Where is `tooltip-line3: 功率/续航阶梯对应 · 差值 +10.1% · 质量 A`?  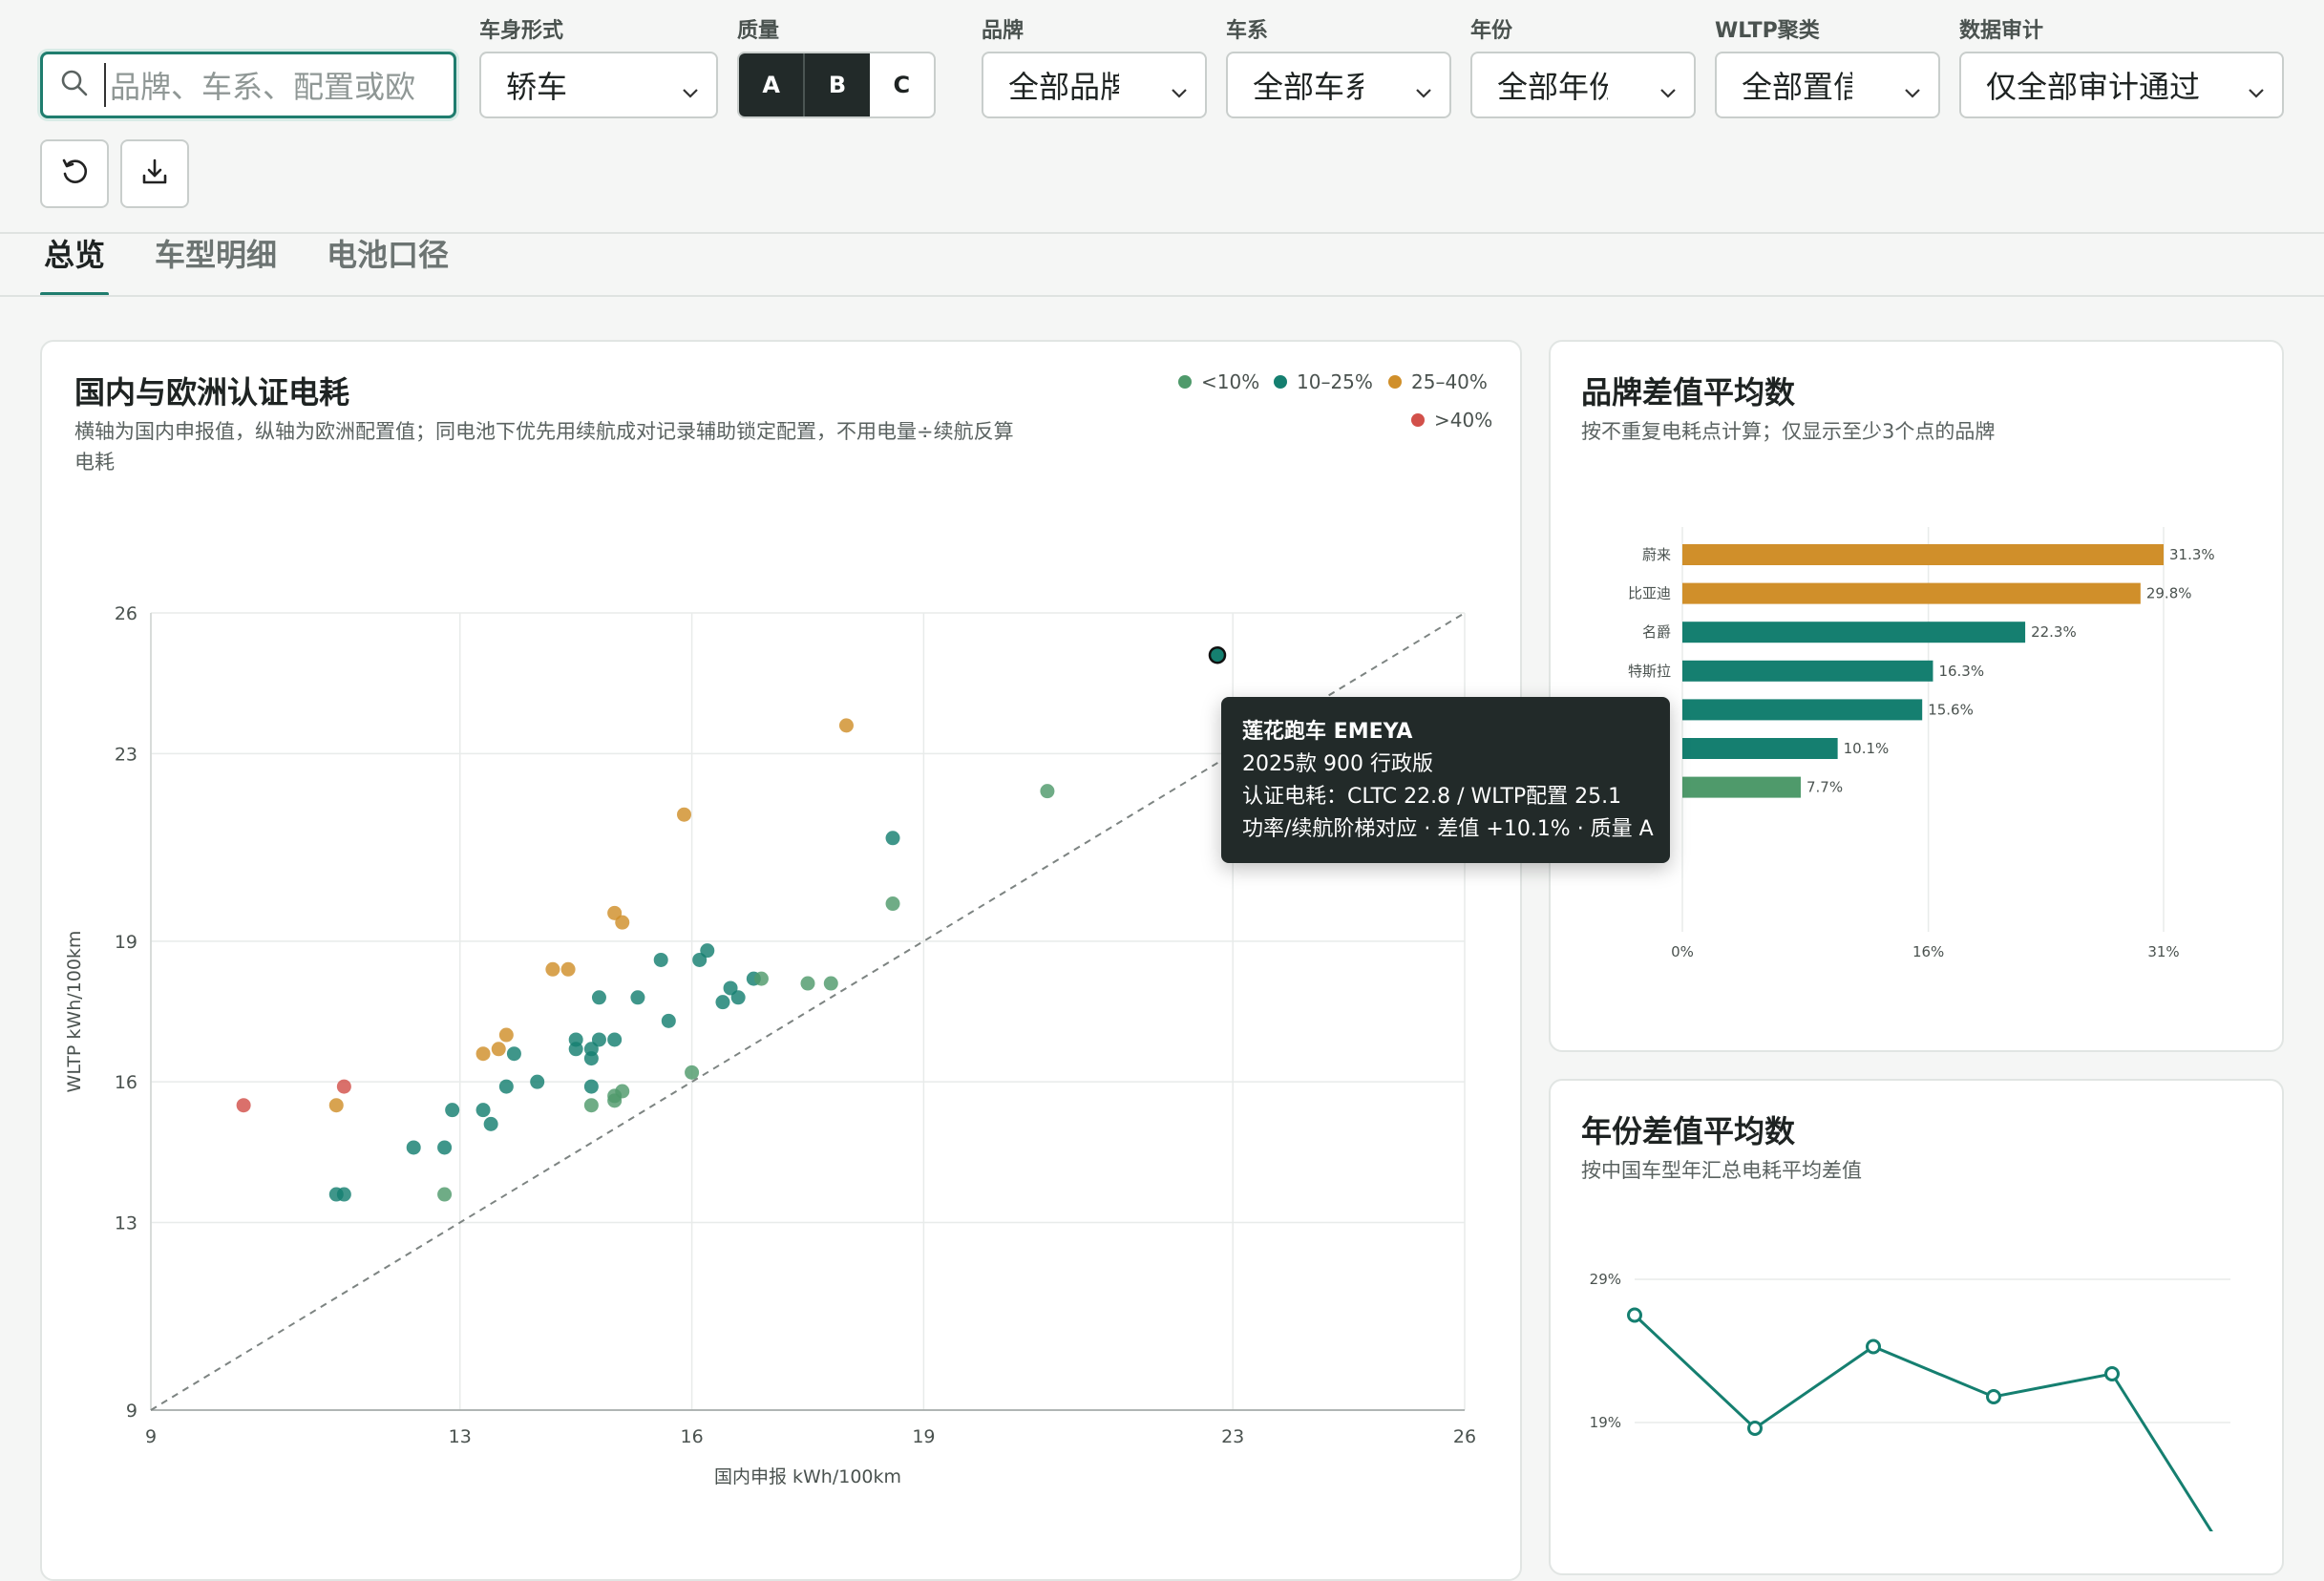
tooltip-line3: 功率/续航阶梯对应 · 差值 +10.1% · 质量 A is located at coordinates (1448, 829).